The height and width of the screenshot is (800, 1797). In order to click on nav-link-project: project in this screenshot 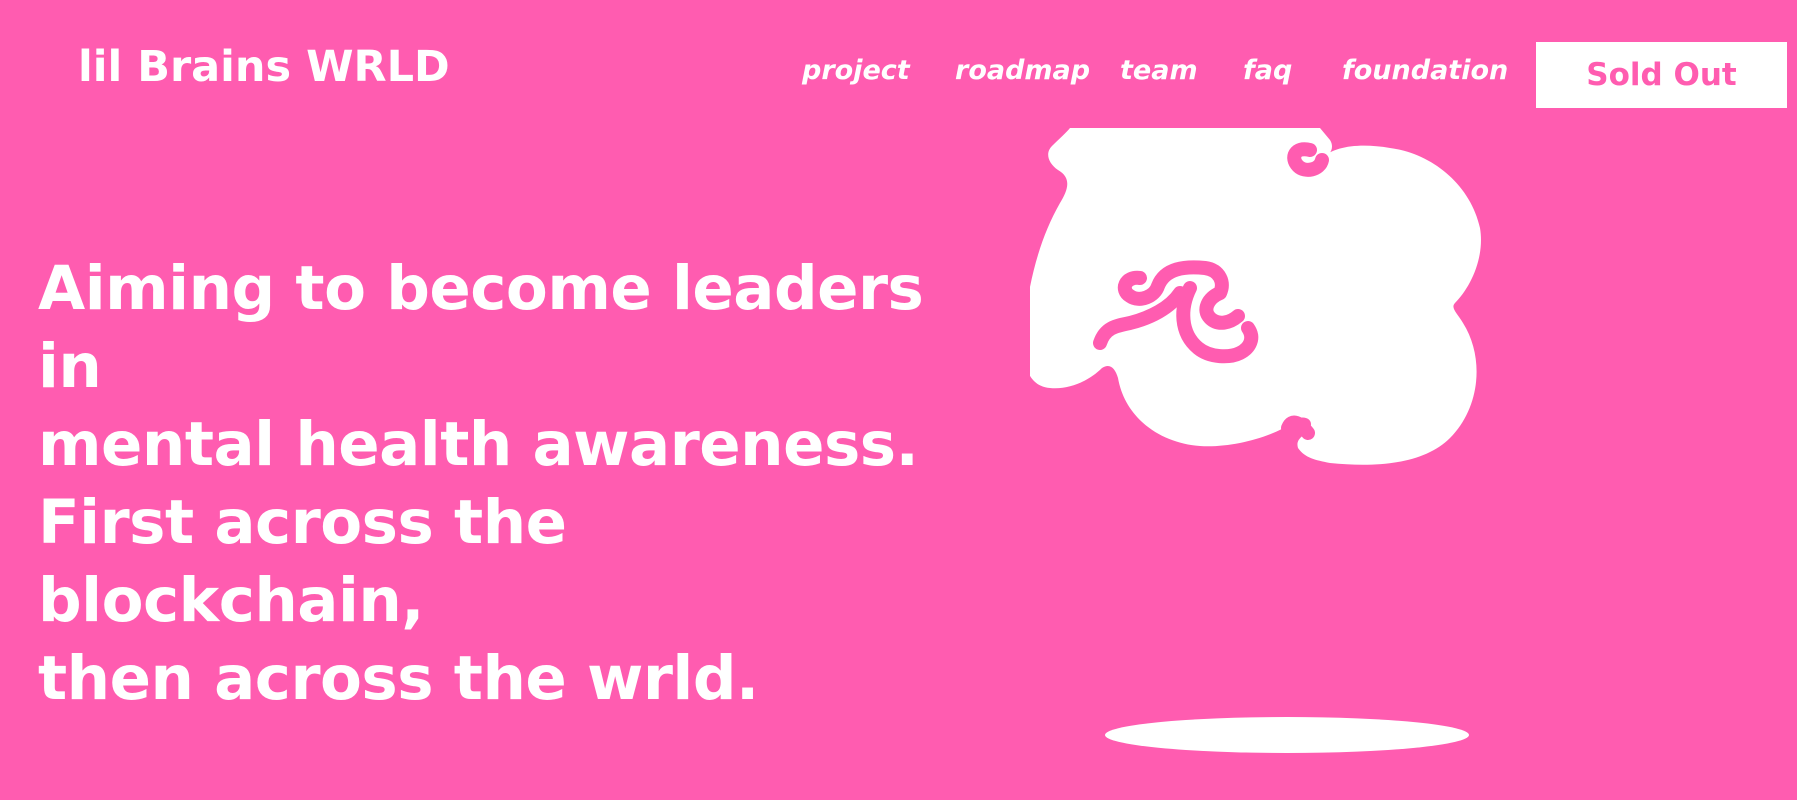, I will do `click(856, 70)`.